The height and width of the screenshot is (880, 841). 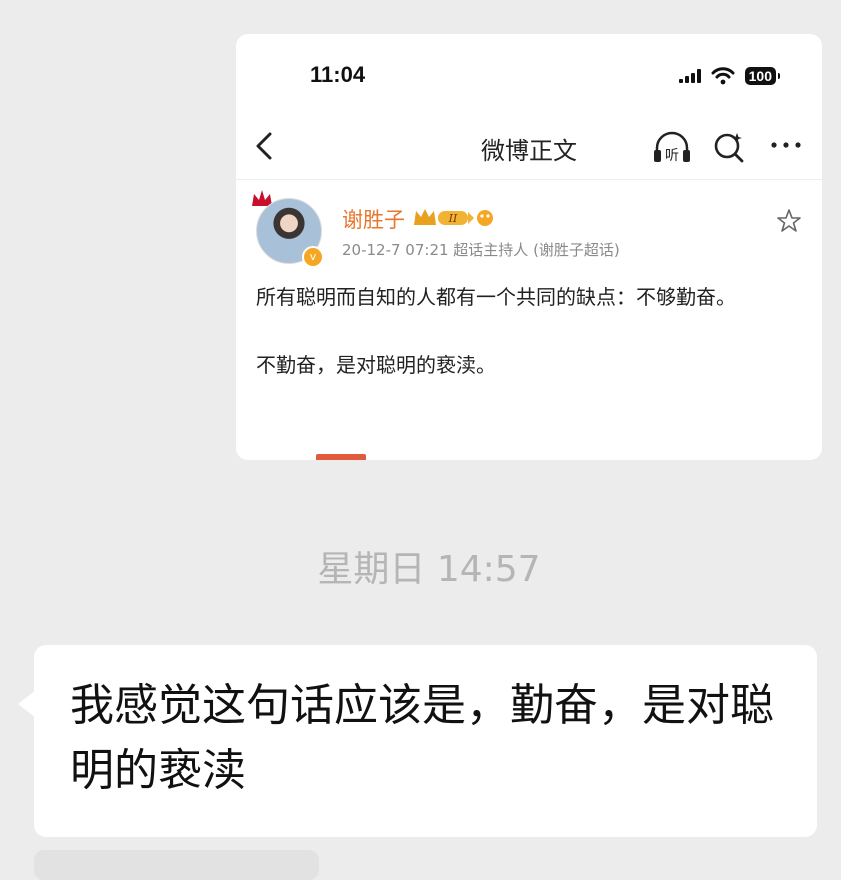 I want to click on cropped-tag, so click(x=341, y=457).